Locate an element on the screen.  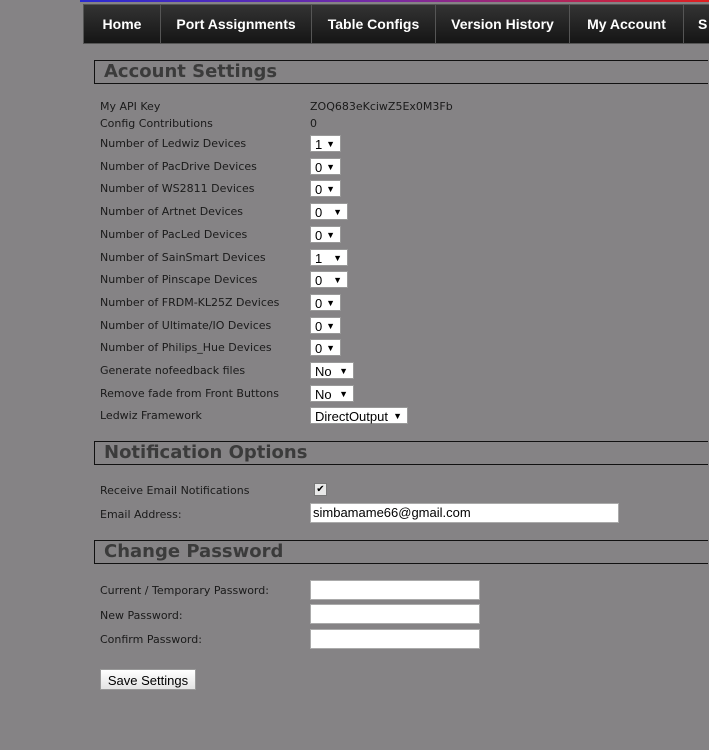
receive-email-checkbox: ✔ is located at coordinates (320, 489).